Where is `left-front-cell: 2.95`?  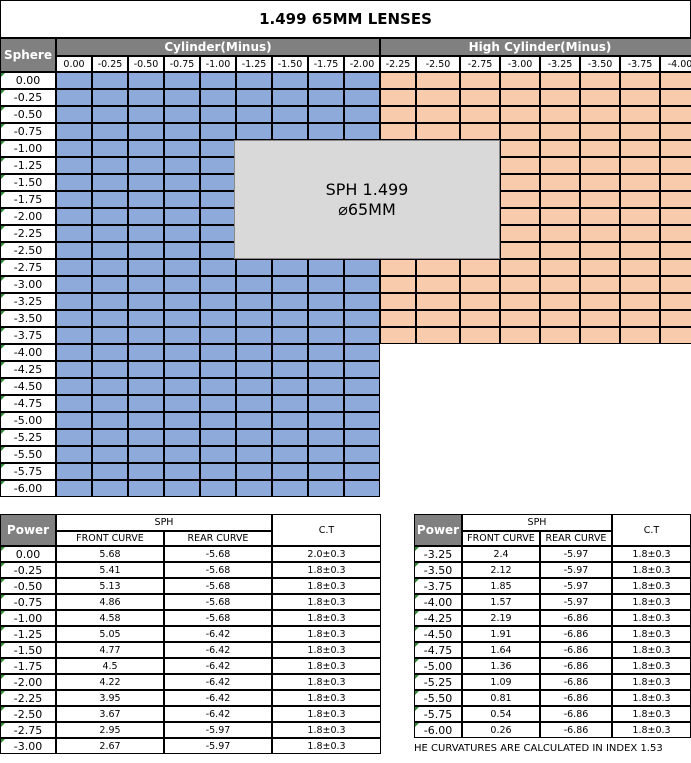
left-front-cell: 2.95 is located at coordinates (110, 730).